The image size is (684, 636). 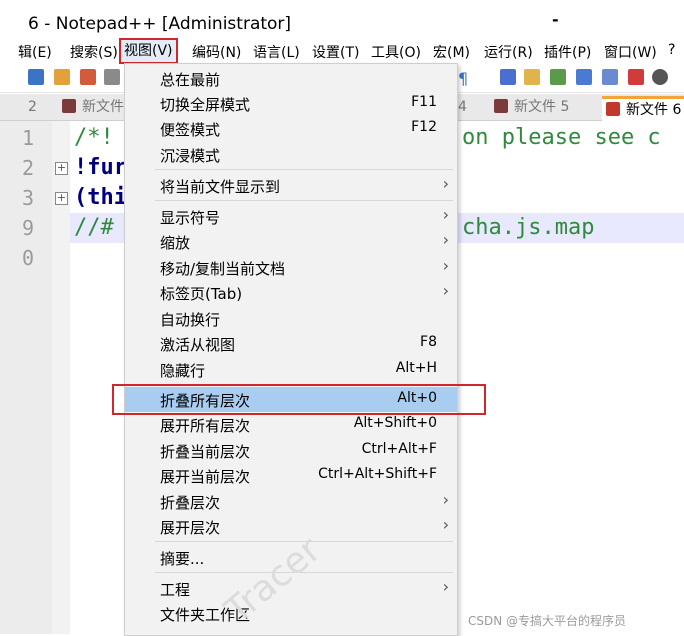 What do you see at coordinates (175, 590) in the screenshot?
I see `menu-item-label: 工程` at bounding box center [175, 590].